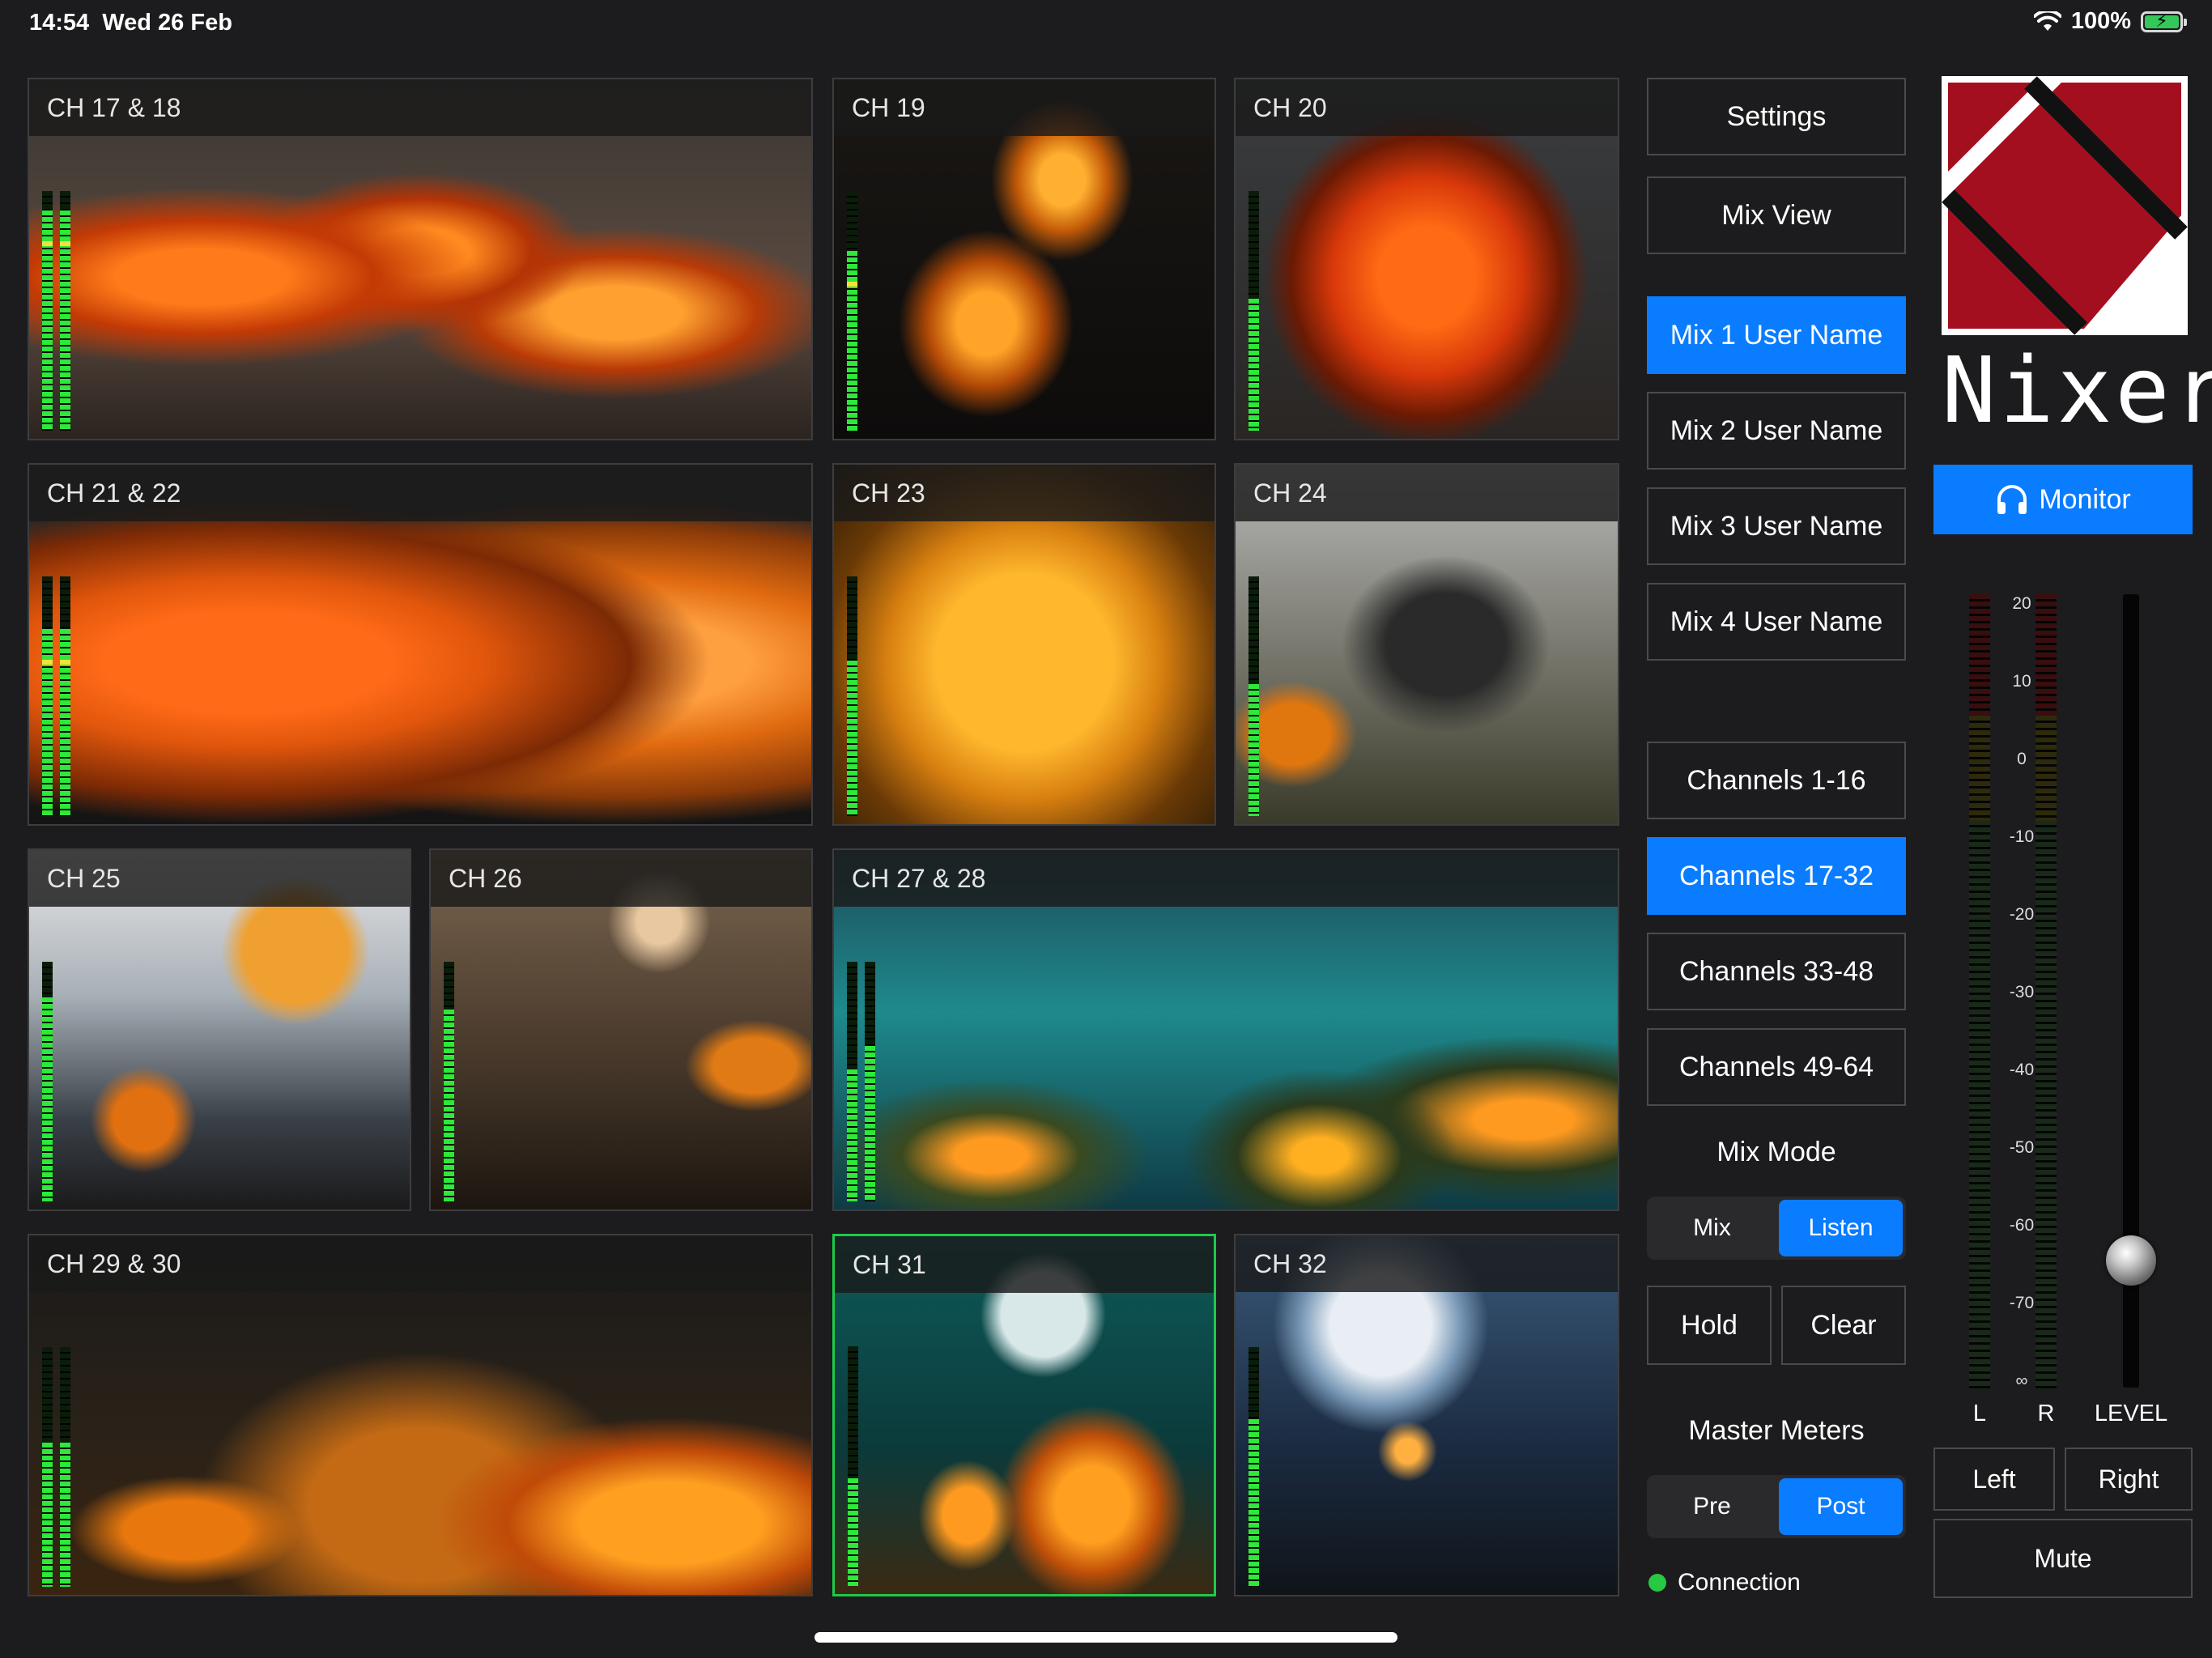 The height and width of the screenshot is (1658, 2212). I want to click on wifi-icon, so click(2047, 21).